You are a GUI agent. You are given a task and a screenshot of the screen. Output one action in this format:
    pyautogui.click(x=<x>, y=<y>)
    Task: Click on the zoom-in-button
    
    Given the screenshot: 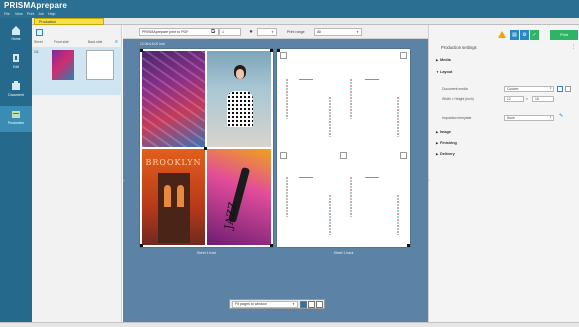 What is the action you would take?
    pyautogui.click(x=311, y=304)
    